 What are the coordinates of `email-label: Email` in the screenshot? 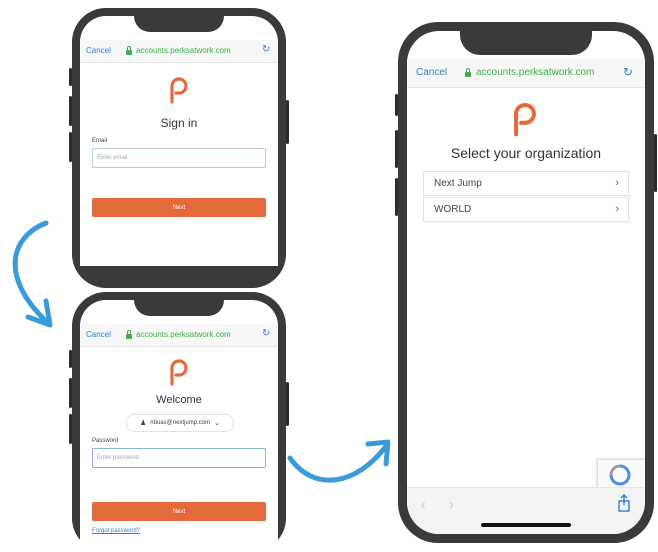 It's located at (100, 141).